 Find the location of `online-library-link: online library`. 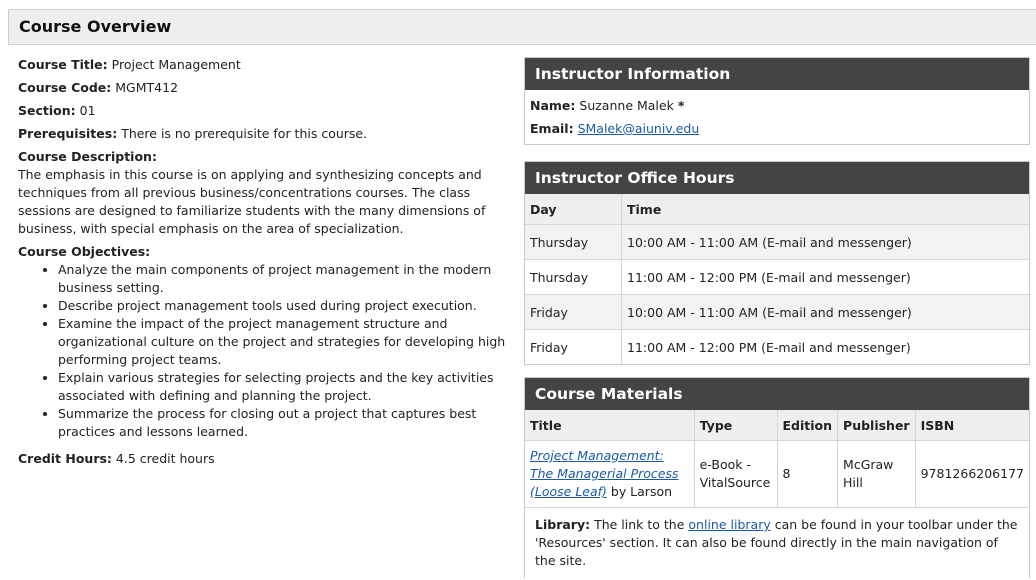

online-library-link: online library is located at coordinates (729, 524).